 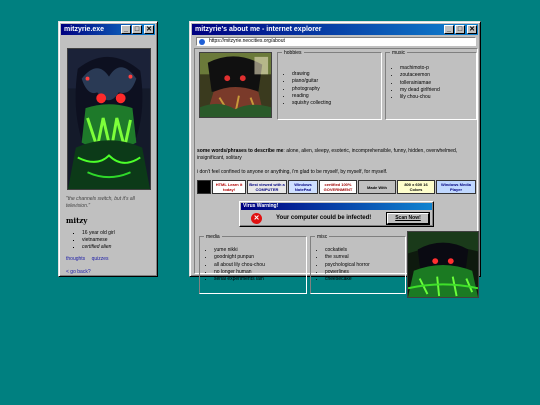 What do you see at coordinates (110, 259) in the screenshot?
I see `profile-links: thoughts quizzes` at bounding box center [110, 259].